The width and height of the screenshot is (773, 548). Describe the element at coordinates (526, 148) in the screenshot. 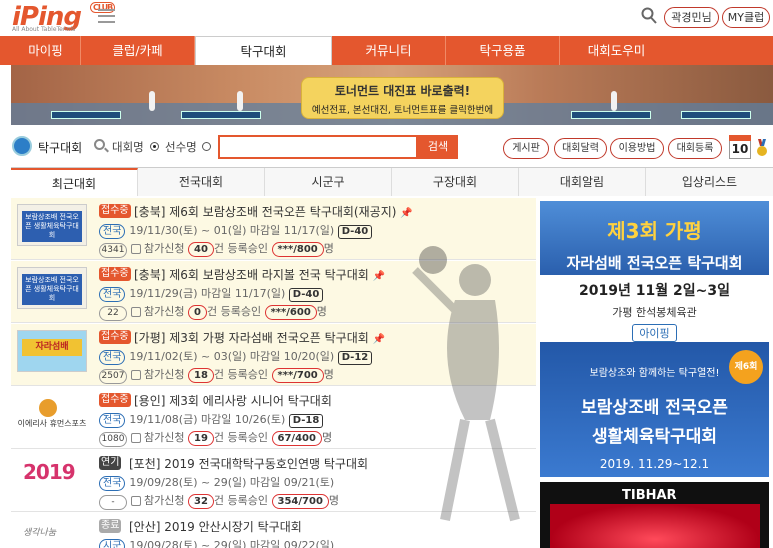

I see `board-button: 게시판` at that location.